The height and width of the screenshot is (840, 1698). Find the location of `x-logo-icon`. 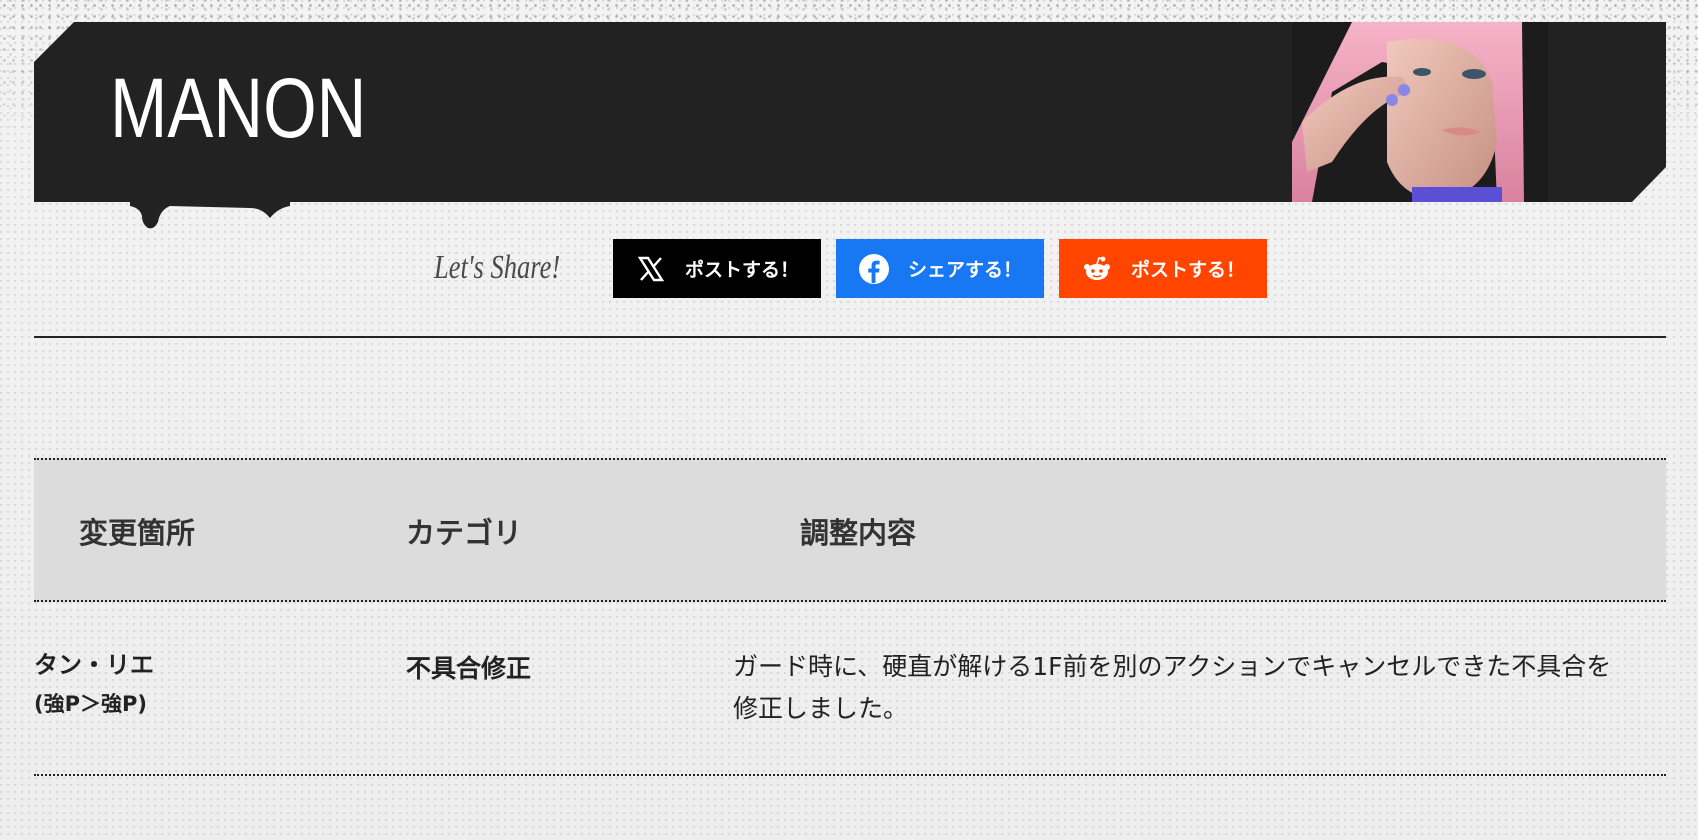

x-logo-icon is located at coordinates (651, 269).